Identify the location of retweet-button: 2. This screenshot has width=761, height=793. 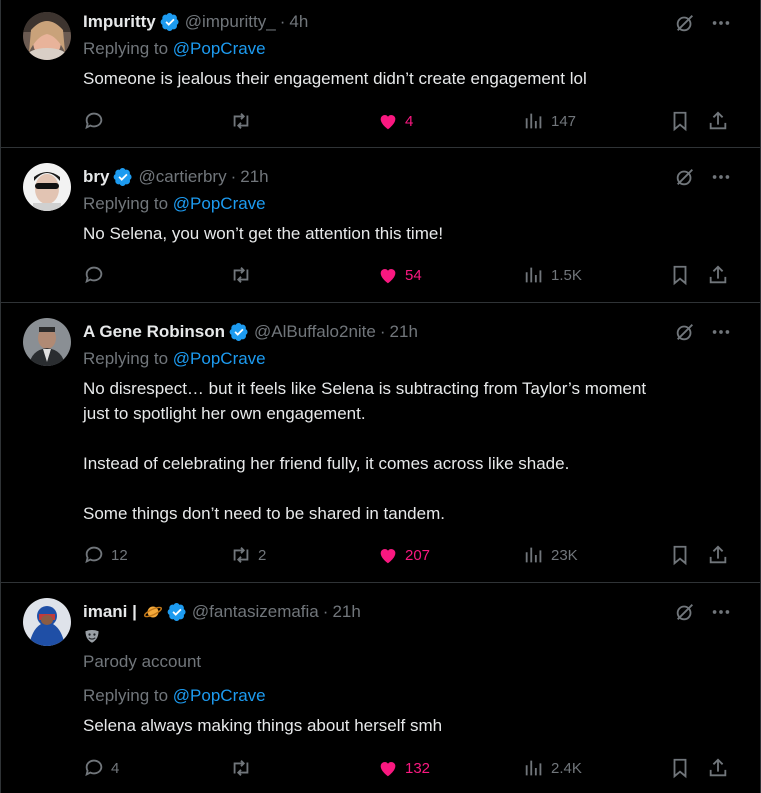
(248, 555).